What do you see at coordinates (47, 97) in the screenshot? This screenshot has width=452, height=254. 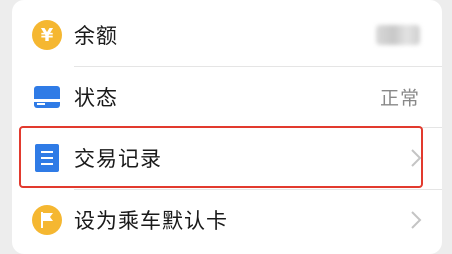 I see `card-status-icon` at bounding box center [47, 97].